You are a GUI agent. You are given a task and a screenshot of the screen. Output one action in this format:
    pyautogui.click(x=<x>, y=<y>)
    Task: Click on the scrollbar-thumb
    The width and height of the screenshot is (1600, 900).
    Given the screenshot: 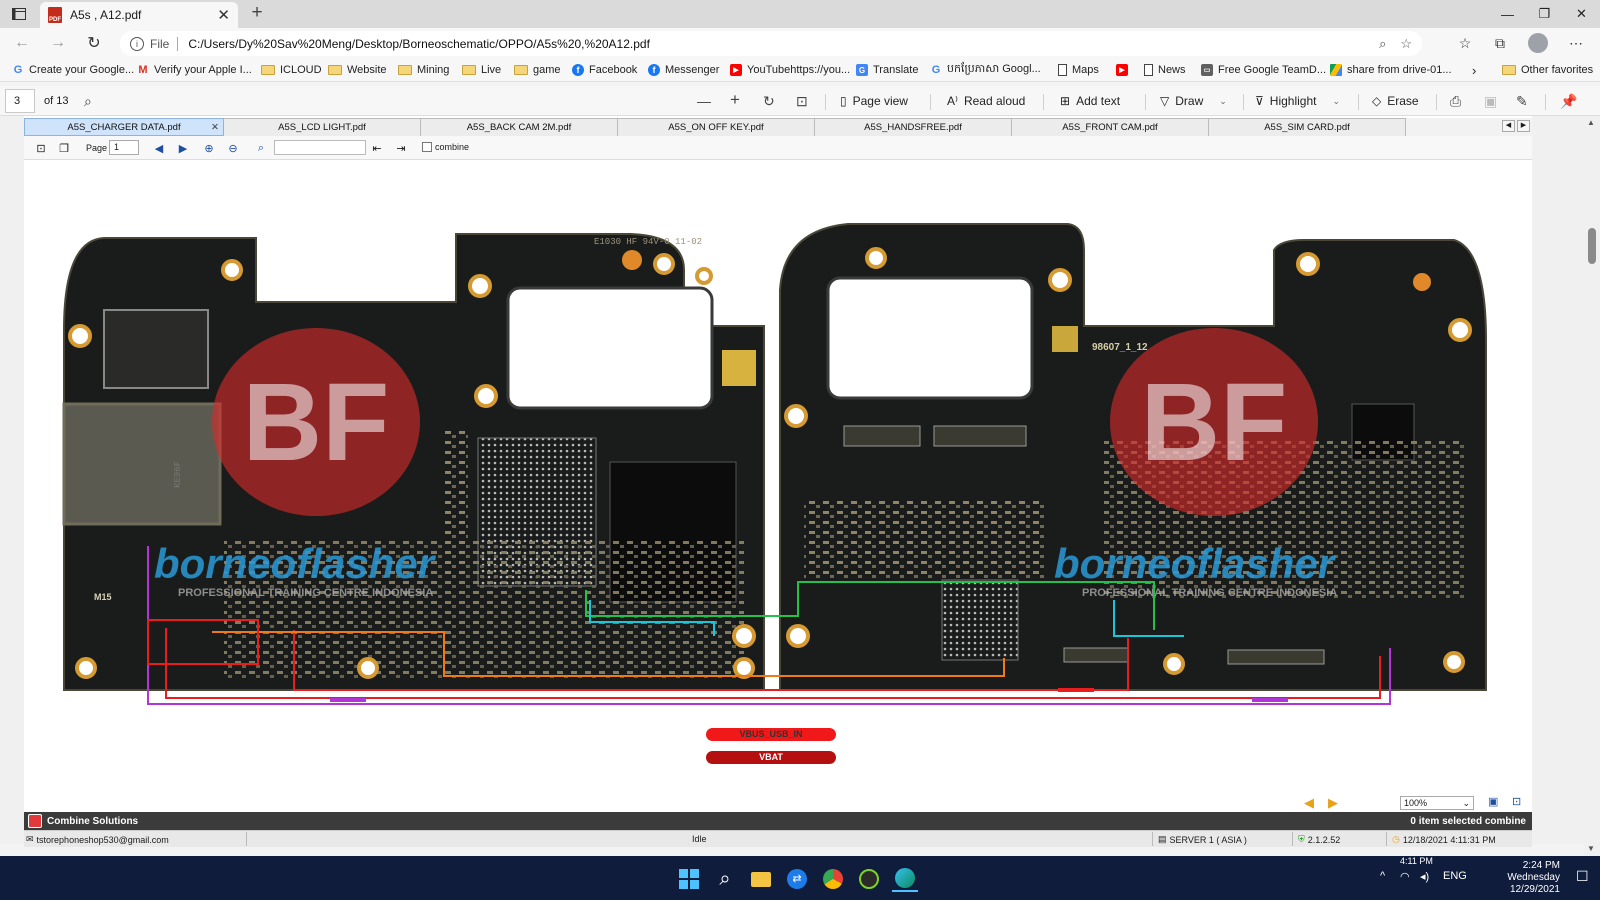 What is the action you would take?
    pyautogui.click(x=1592, y=246)
    